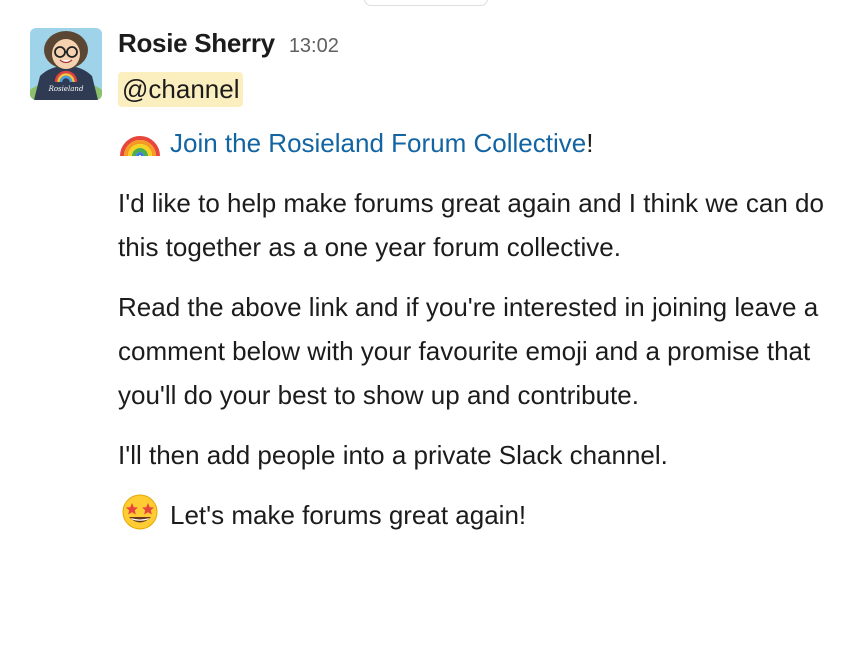  I want to click on top-scroll-pill, so click(426, 3).